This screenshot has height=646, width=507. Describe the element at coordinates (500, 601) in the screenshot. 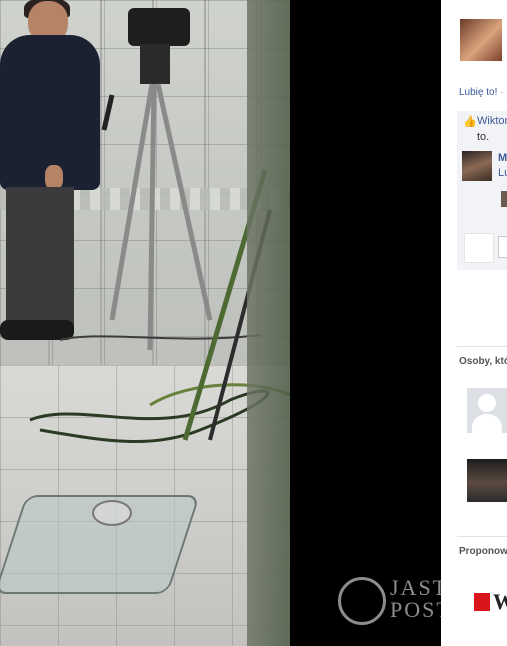

I see `suggested-letter: W` at that location.